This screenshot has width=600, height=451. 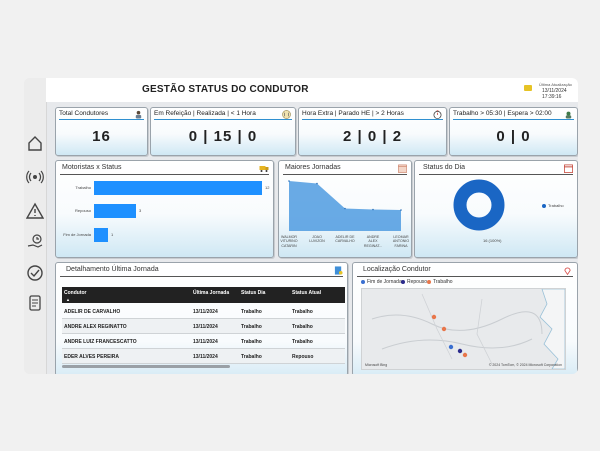 What do you see at coordinates (35, 211) in the screenshot?
I see `warning-icon` at bounding box center [35, 211].